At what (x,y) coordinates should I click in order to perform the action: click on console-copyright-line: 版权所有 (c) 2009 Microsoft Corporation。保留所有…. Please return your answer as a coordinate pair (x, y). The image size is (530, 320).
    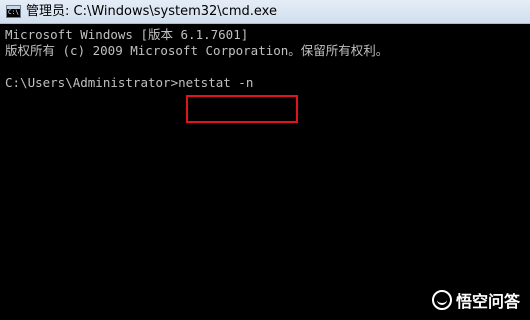
    Looking at the image, I should click on (197, 50).